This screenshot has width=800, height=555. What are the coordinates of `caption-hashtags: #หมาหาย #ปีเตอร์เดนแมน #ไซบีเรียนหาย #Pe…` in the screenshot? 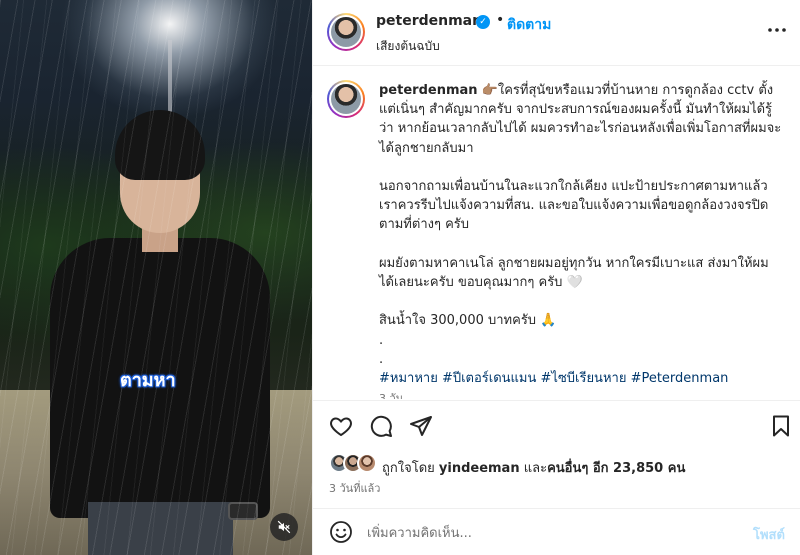 It's located at (581, 378).